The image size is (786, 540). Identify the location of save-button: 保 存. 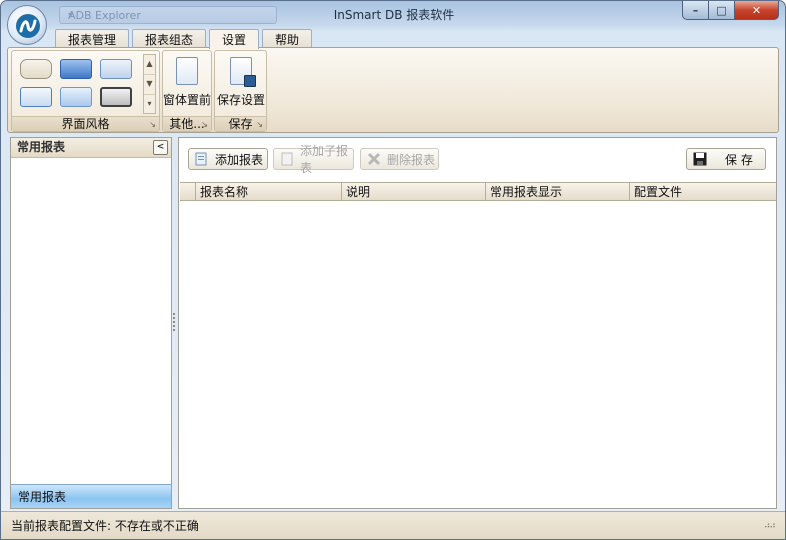
(726, 159).